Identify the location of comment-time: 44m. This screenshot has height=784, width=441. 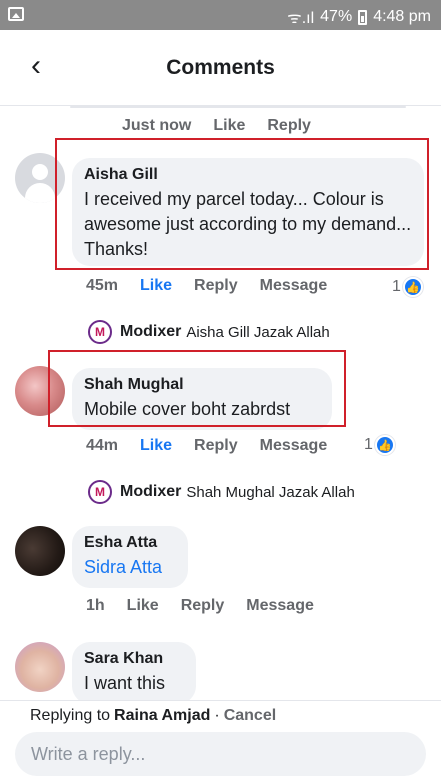
(102, 445).